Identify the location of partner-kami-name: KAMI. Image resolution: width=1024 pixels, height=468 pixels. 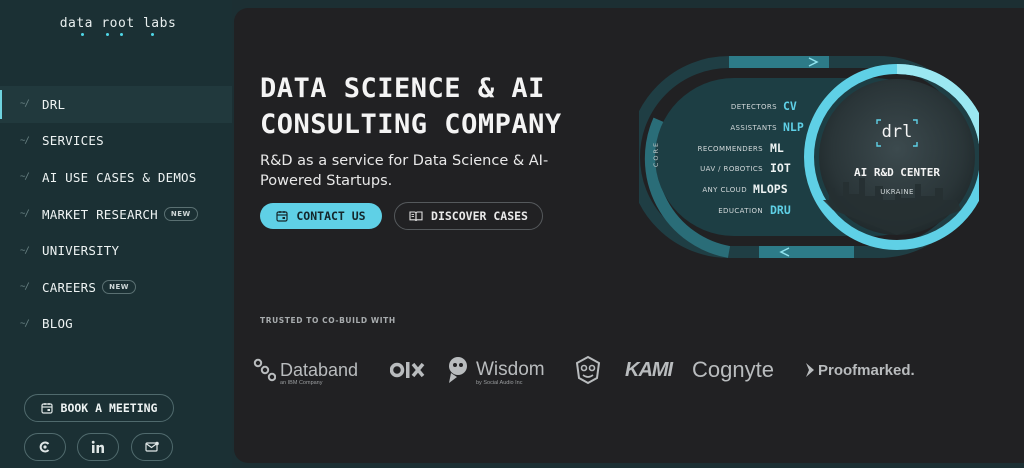
(649, 369).